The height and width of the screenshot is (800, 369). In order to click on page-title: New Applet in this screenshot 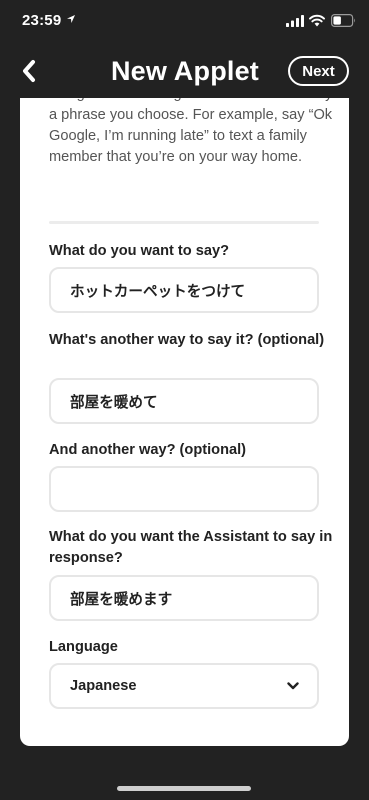, I will do `click(184, 71)`.